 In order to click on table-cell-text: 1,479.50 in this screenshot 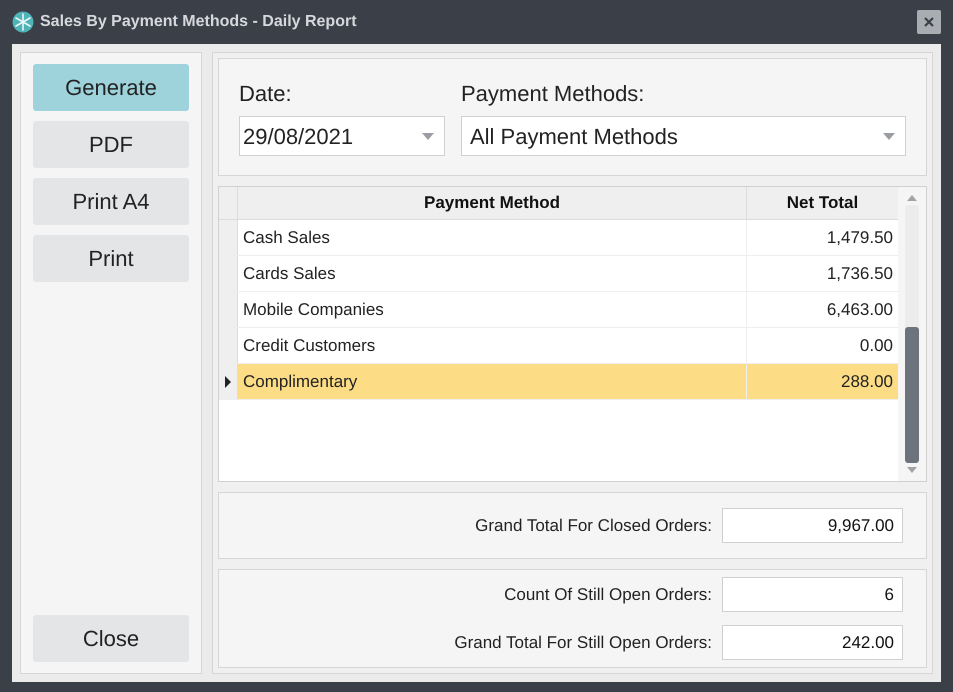, I will do `click(860, 237)`.